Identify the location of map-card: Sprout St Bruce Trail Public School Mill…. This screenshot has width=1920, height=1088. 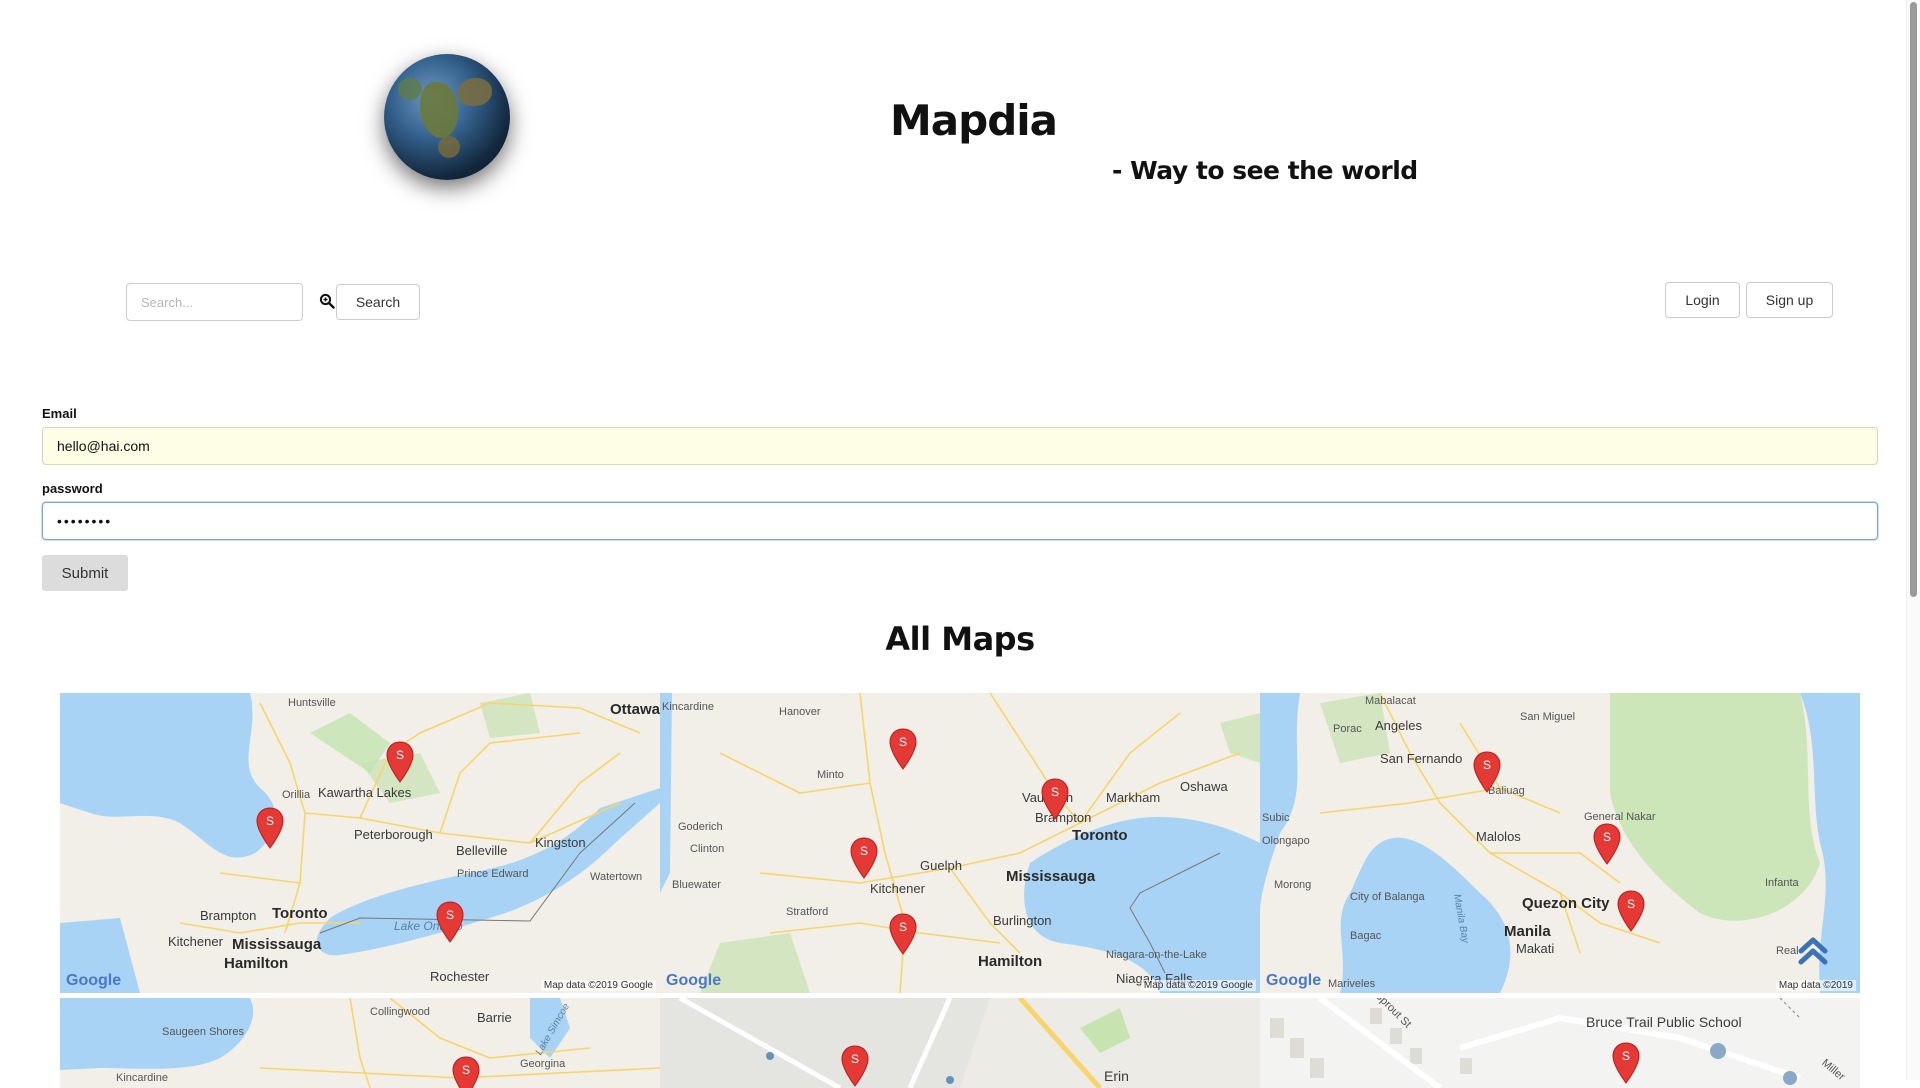
(1560, 1043).